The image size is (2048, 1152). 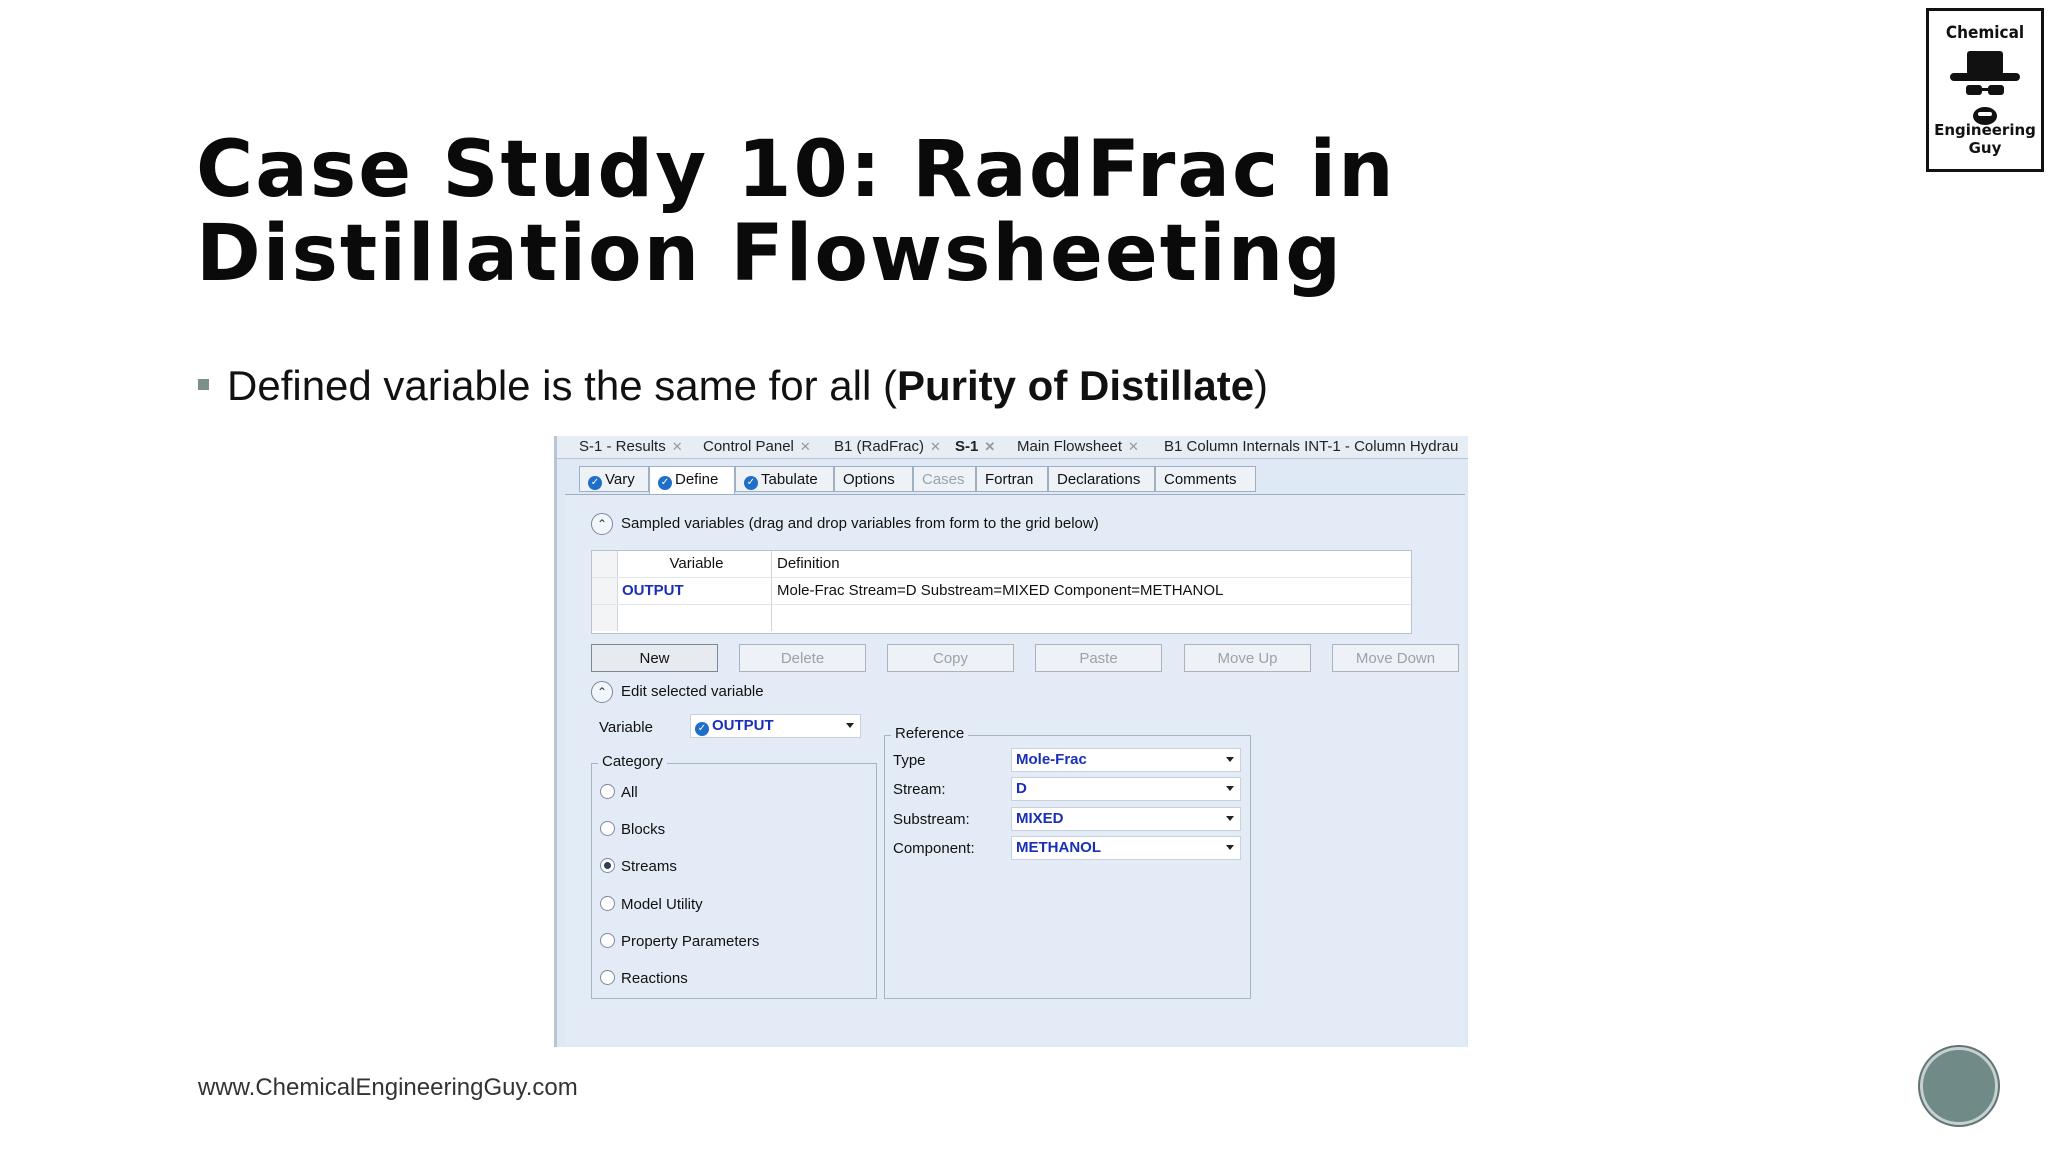 What do you see at coordinates (1395, 658) in the screenshot?
I see `move-down-button: Move Down` at bounding box center [1395, 658].